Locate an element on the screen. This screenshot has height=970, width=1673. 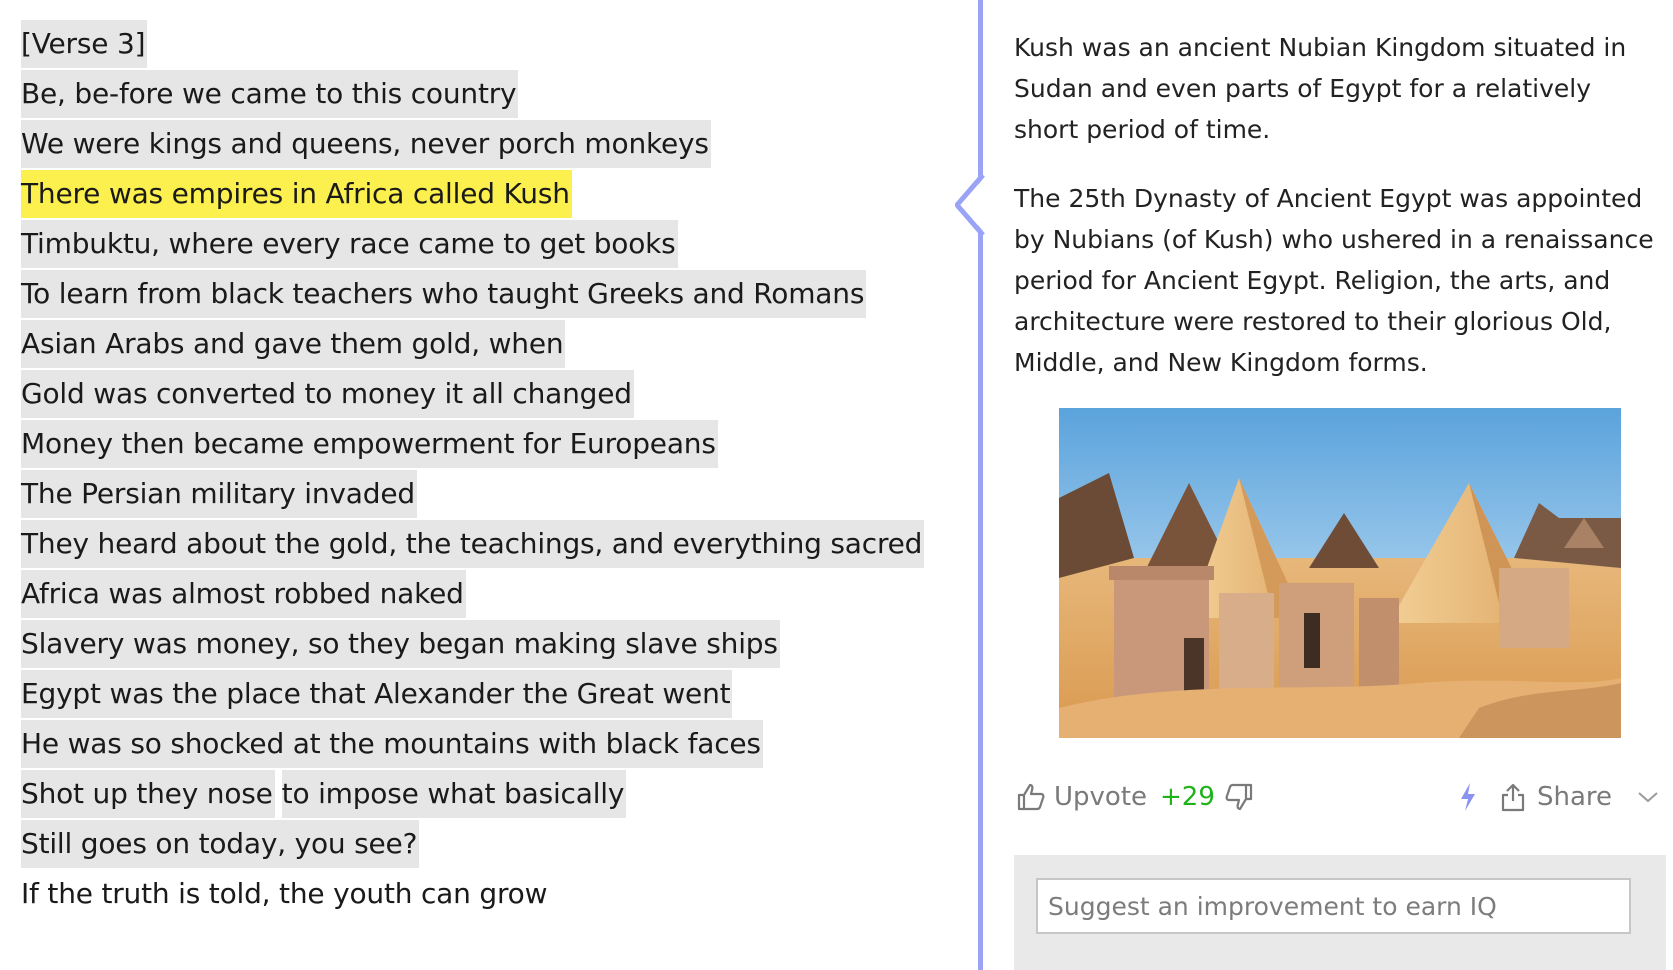
upvote-button: Upvote is located at coordinates (1100, 797).